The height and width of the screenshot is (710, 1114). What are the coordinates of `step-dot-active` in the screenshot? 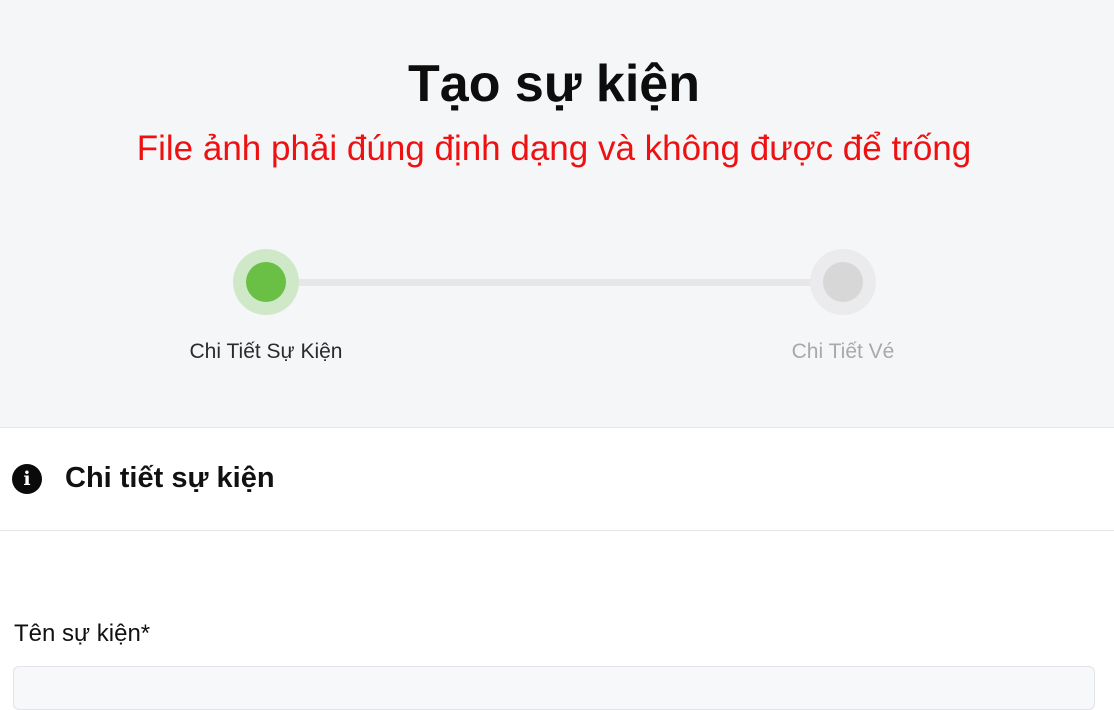 It's located at (266, 282).